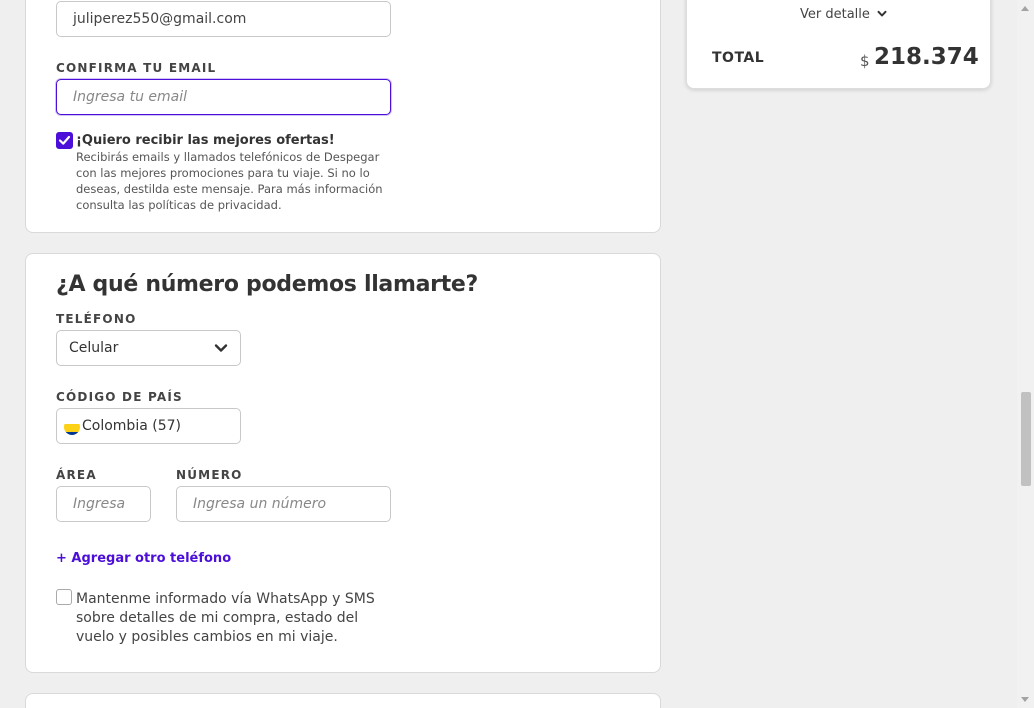  I want to click on email-field: juliperez550@gmail.com, so click(223, 19).